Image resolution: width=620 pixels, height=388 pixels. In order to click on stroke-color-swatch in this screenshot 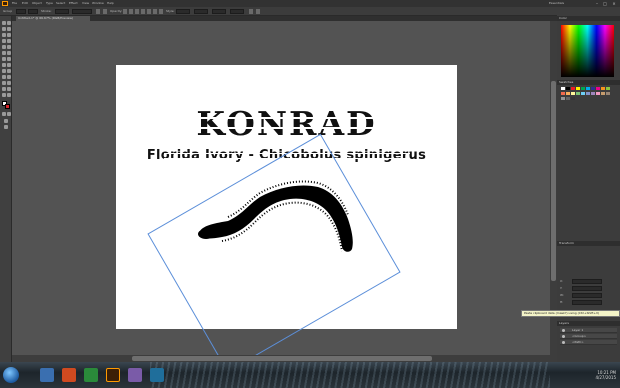, I will do `click(7, 106)`.